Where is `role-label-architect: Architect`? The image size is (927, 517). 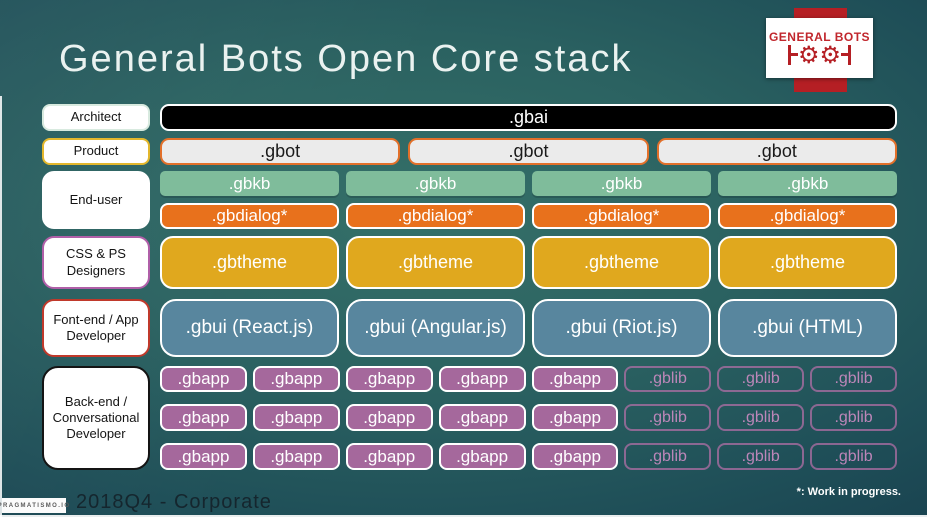
role-label-architect: Architect is located at coordinates (96, 117).